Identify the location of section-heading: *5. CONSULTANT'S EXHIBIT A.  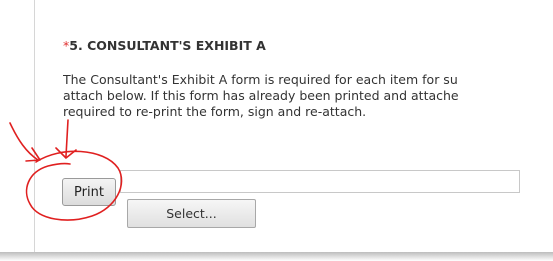
(164, 45).